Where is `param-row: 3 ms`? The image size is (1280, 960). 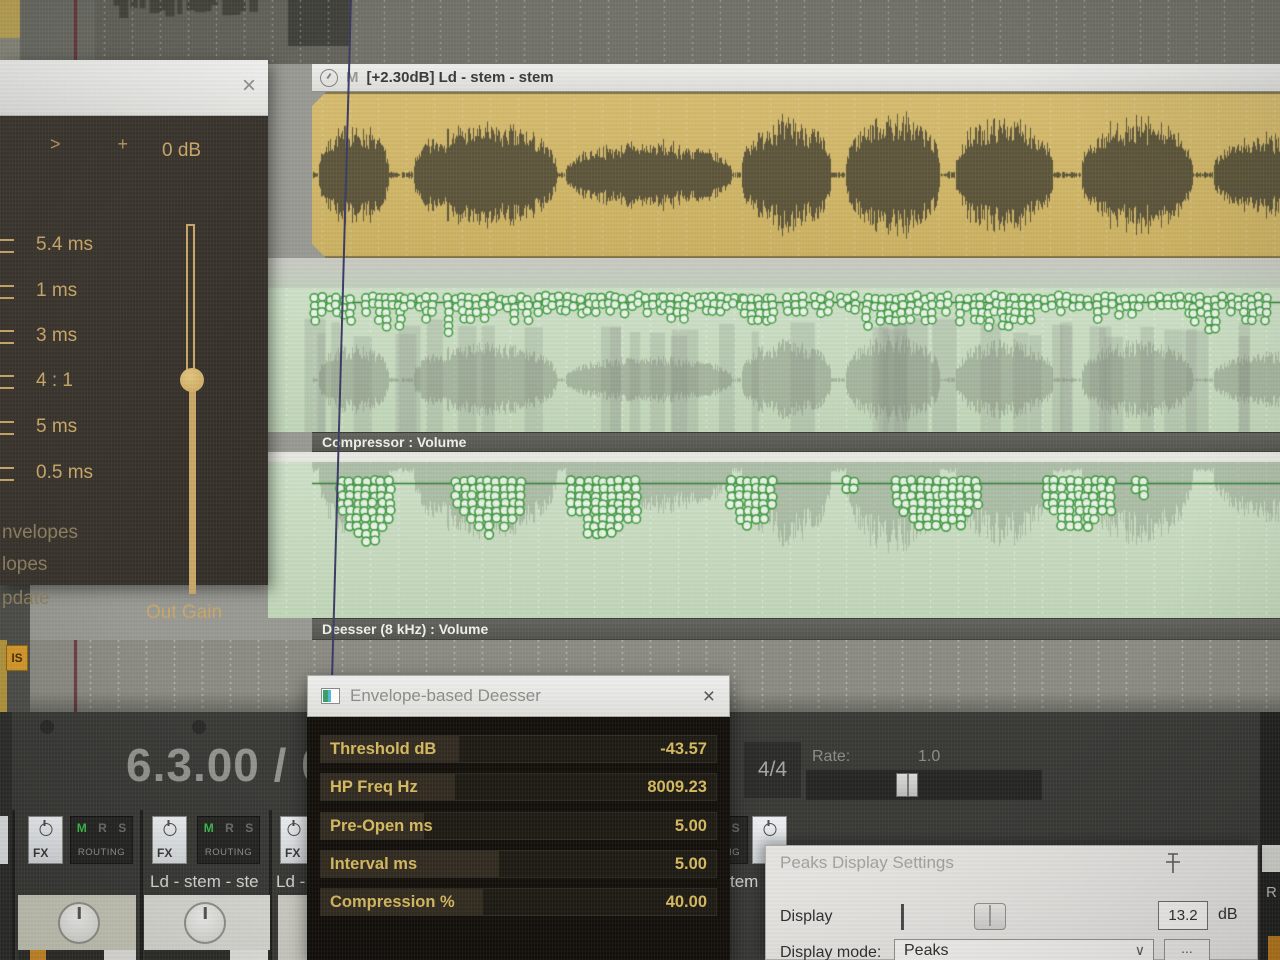
param-row: 3 ms is located at coordinates (65, 336).